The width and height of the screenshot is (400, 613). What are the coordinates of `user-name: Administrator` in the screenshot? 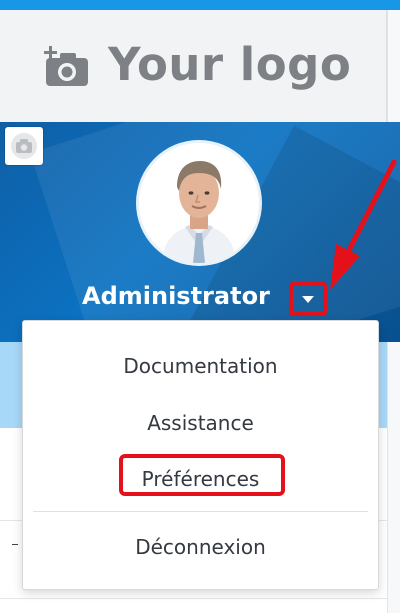 It's located at (176, 296).